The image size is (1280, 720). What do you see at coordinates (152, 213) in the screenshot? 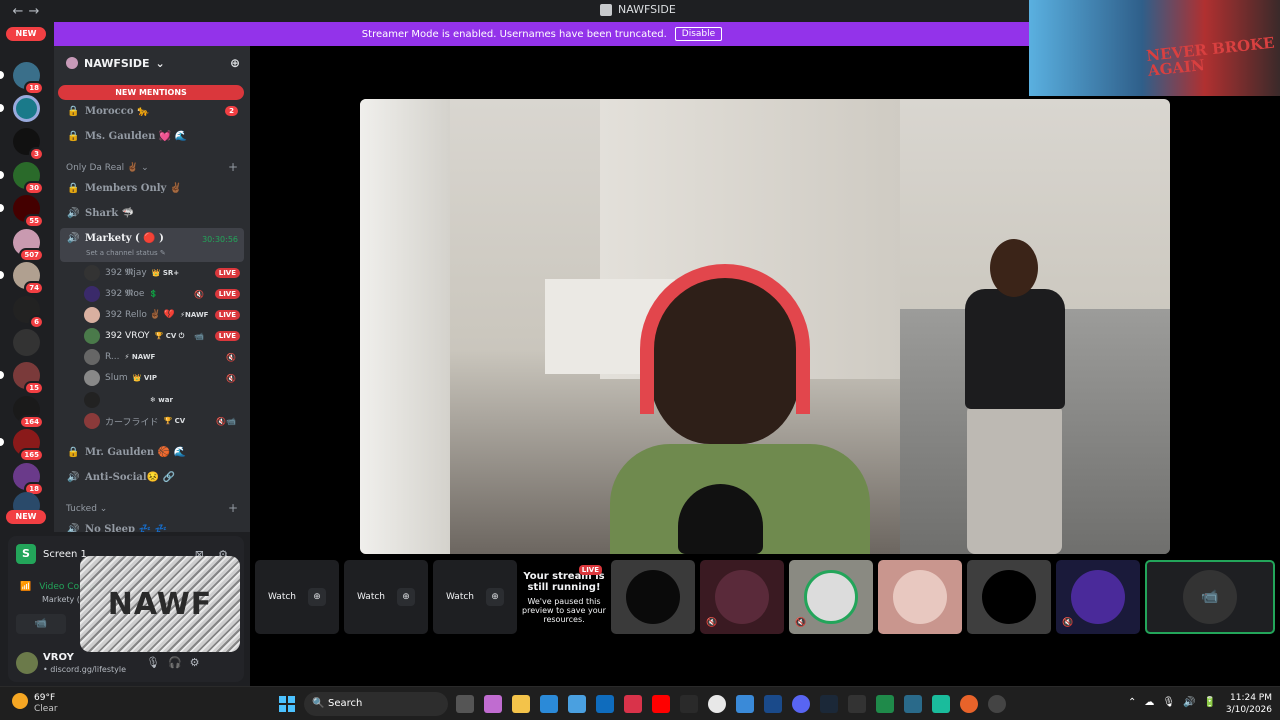
I see `channel-shark: 🔊 Shark 🦈` at bounding box center [152, 213].